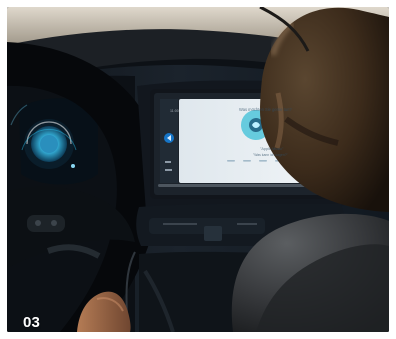 The height and width of the screenshot is (339, 396). Describe the element at coordinates (32, 322) in the screenshot. I see `image-number: 03` at that location.